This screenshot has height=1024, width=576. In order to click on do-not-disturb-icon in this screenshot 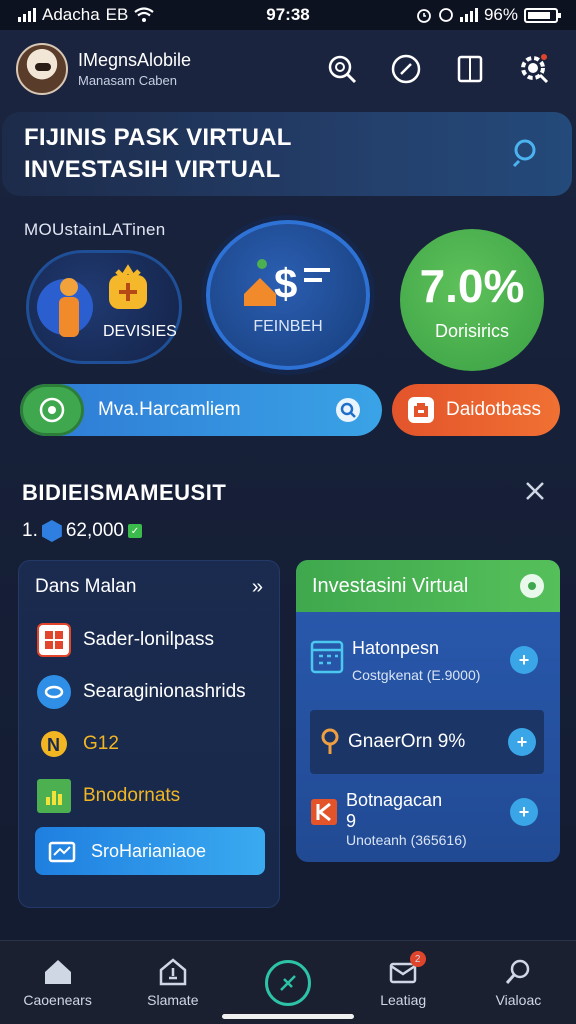, I will do `click(446, 15)`.